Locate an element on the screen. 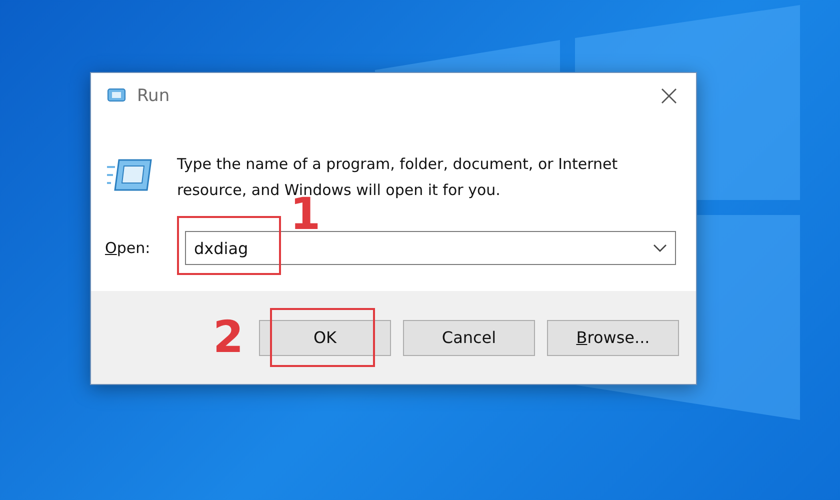 The image size is (840, 500). dropdown-caret-icon is located at coordinates (660, 248).